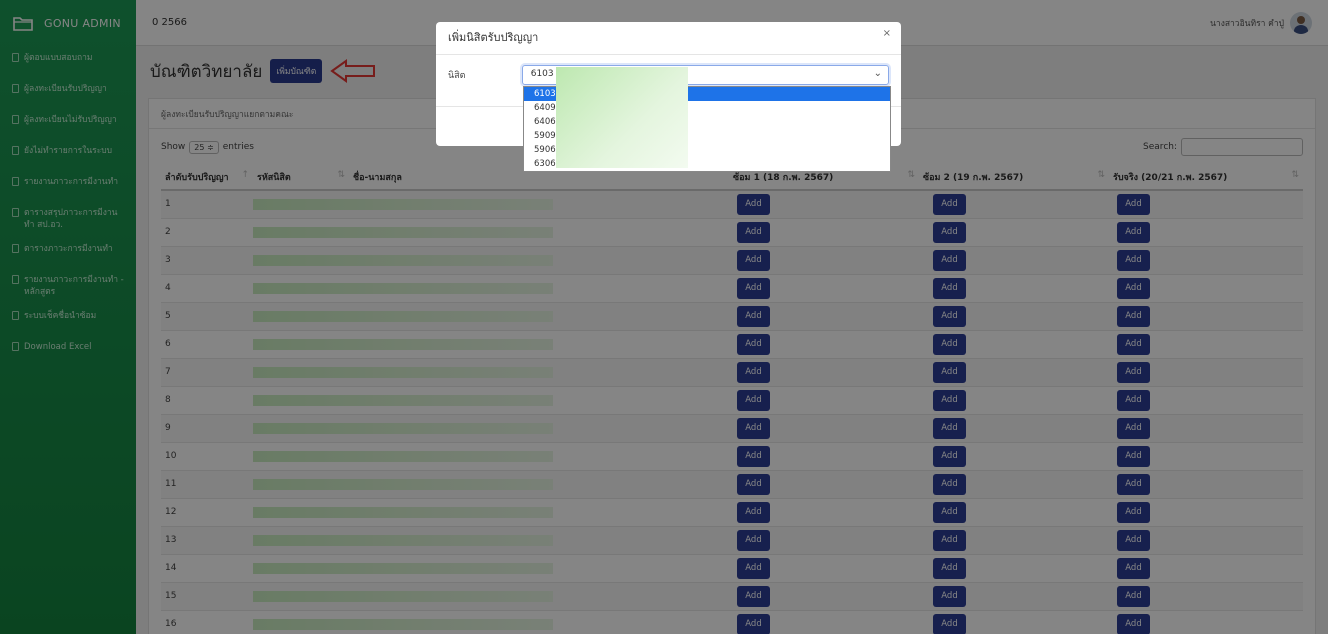 The width and height of the screenshot is (1328, 634). Describe the element at coordinates (877, 73) in the screenshot. I see `chevron-down-icon: ⌄` at that location.